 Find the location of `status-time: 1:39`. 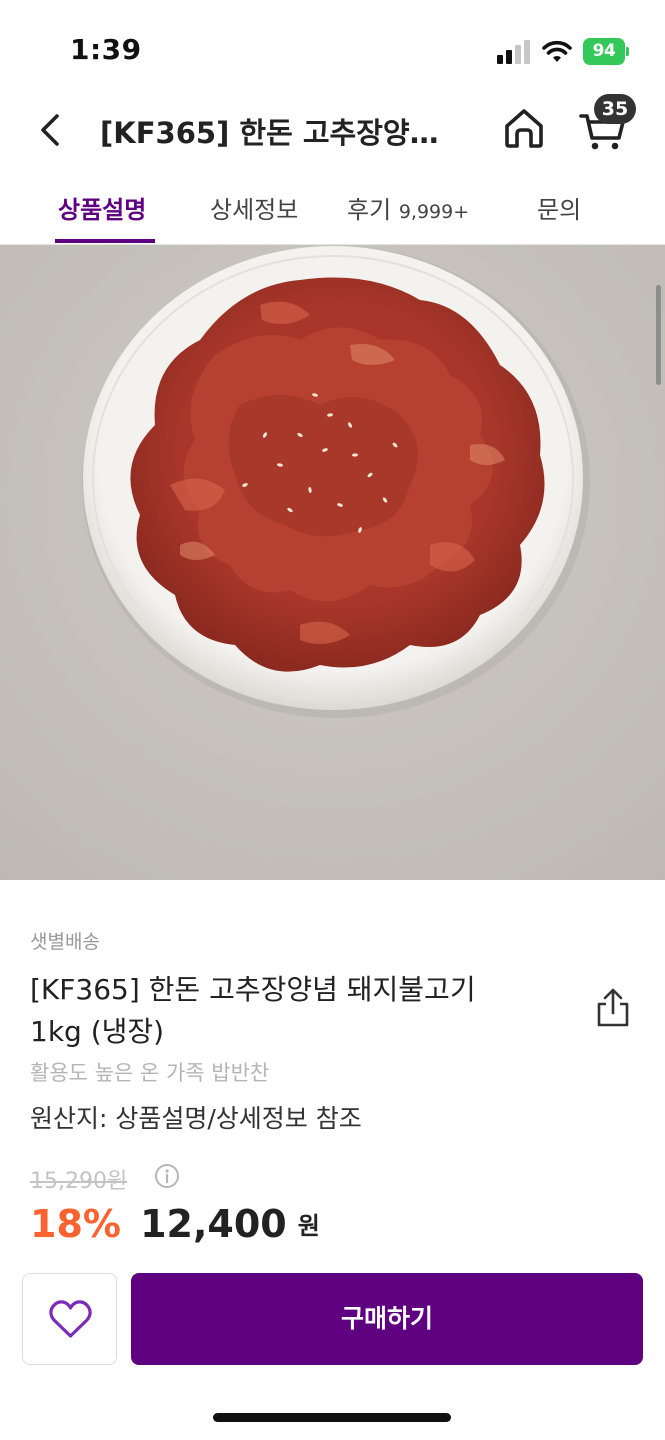

status-time: 1:39 is located at coordinates (106, 49).